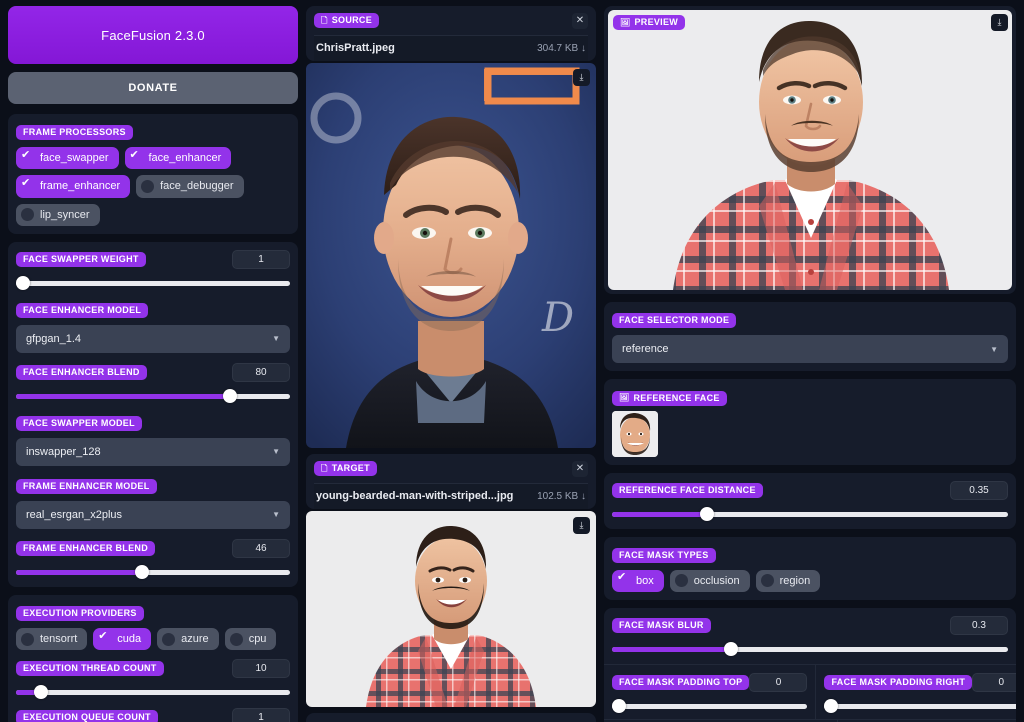 This screenshot has height=722, width=1024. I want to click on reference-face-panel: 🖼 REFERENCE FACE, so click(810, 422).